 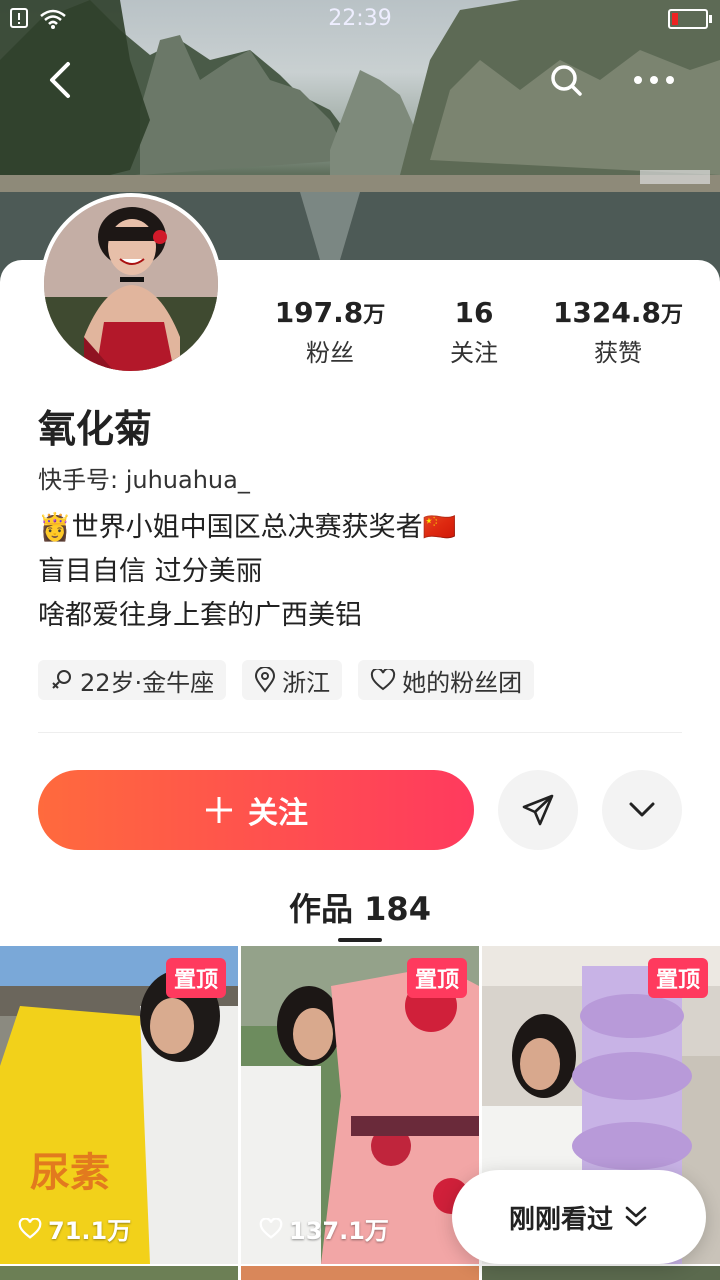 I want to click on send-icon, so click(x=538, y=810).